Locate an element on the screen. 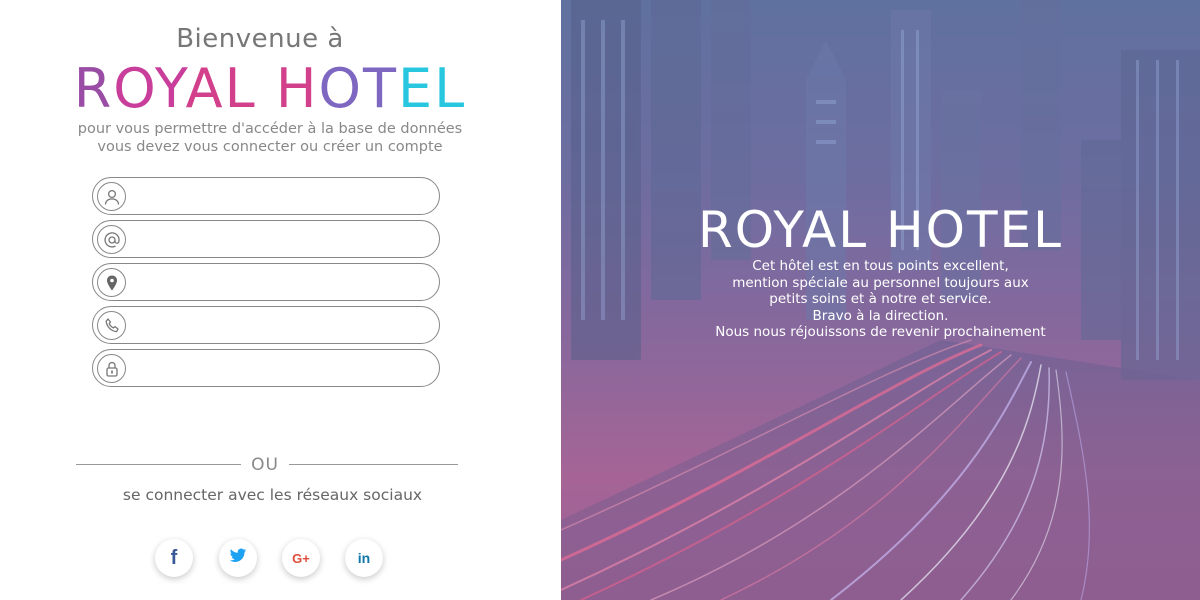  password-input is located at coordinates (280, 368).